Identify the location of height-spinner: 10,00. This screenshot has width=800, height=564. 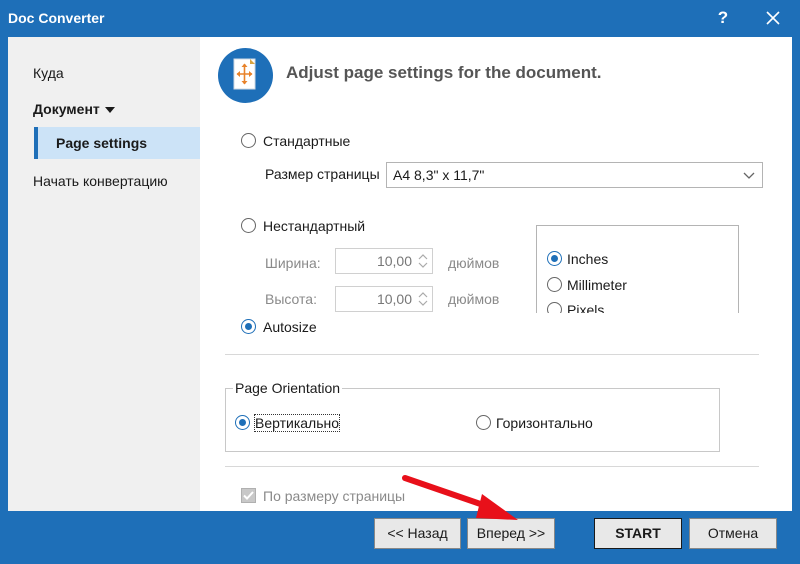
(384, 299).